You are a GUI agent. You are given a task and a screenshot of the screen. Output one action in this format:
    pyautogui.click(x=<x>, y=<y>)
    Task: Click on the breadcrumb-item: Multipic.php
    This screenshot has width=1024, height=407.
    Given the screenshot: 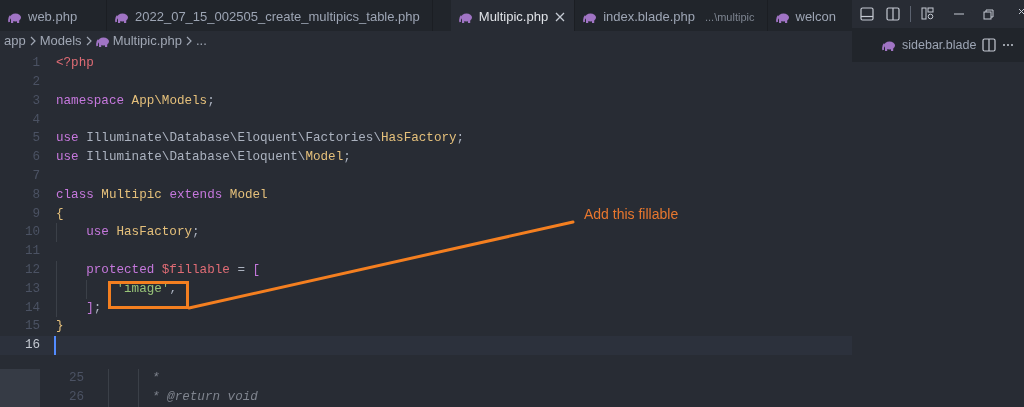 What is the action you would take?
    pyautogui.click(x=147, y=41)
    